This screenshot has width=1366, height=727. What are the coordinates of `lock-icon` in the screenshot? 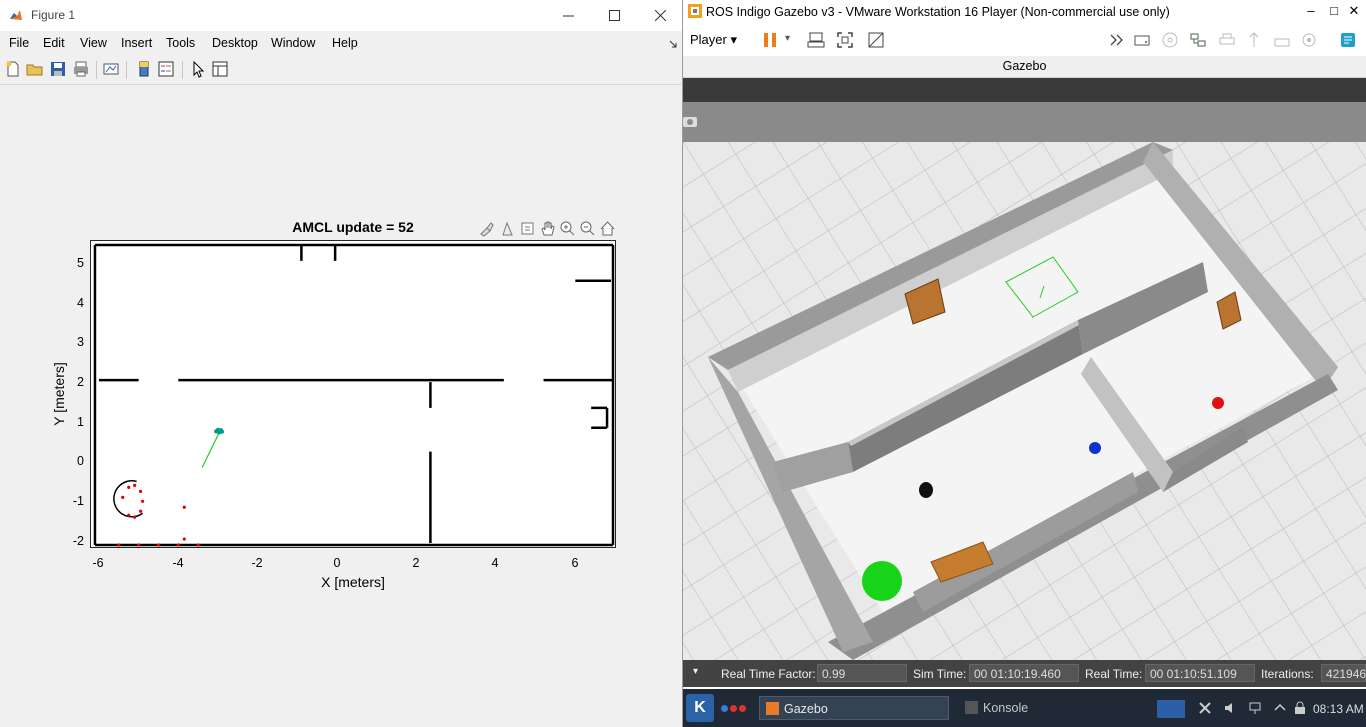 It's located at (1300, 708).